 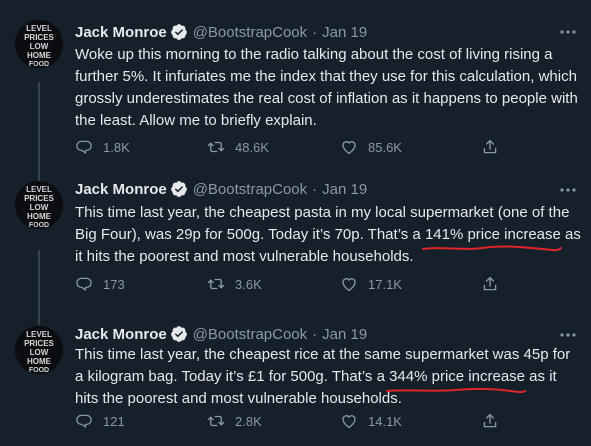 I want to click on highlighted-text-label: 141% price increase, so click(x=492, y=234).